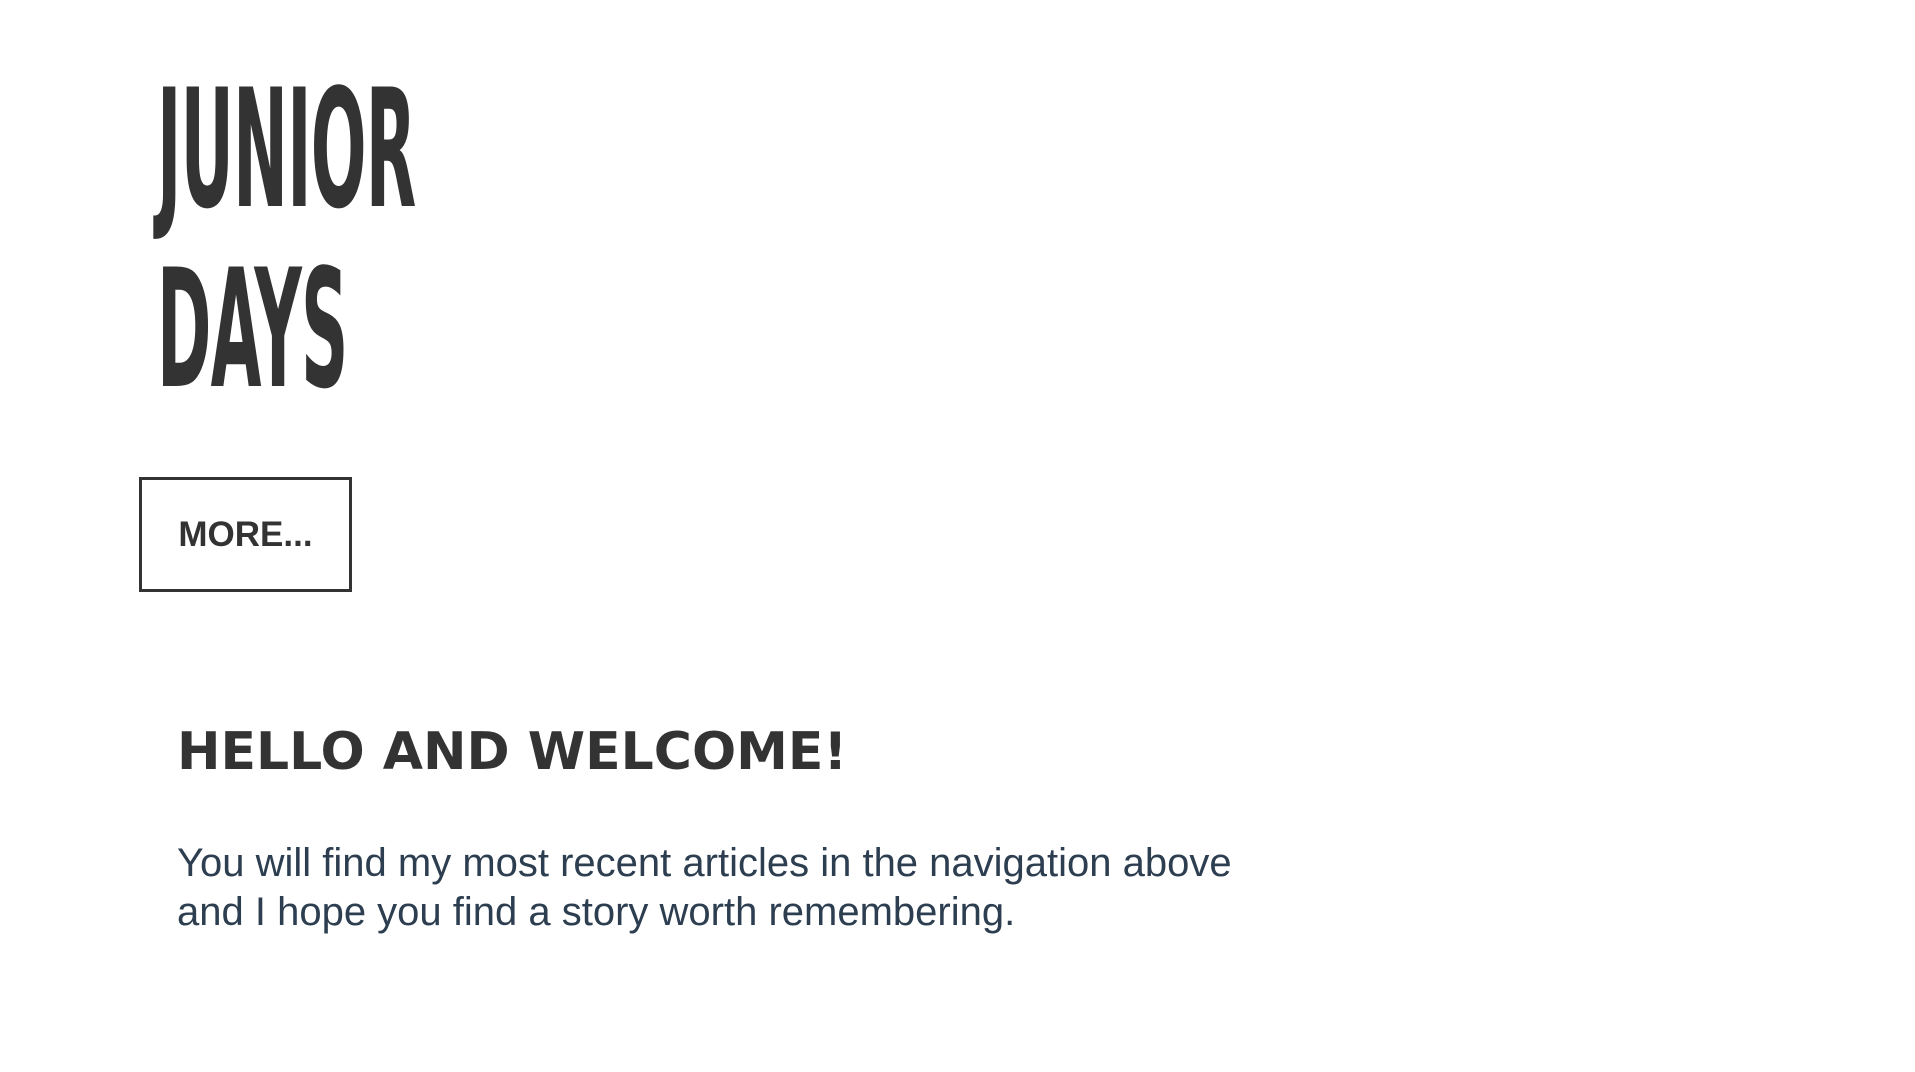  What do you see at coordinates (252, 329) in the screenshot?
I see `site-title-line-2: DAYS` at bounding box center [252, 329].